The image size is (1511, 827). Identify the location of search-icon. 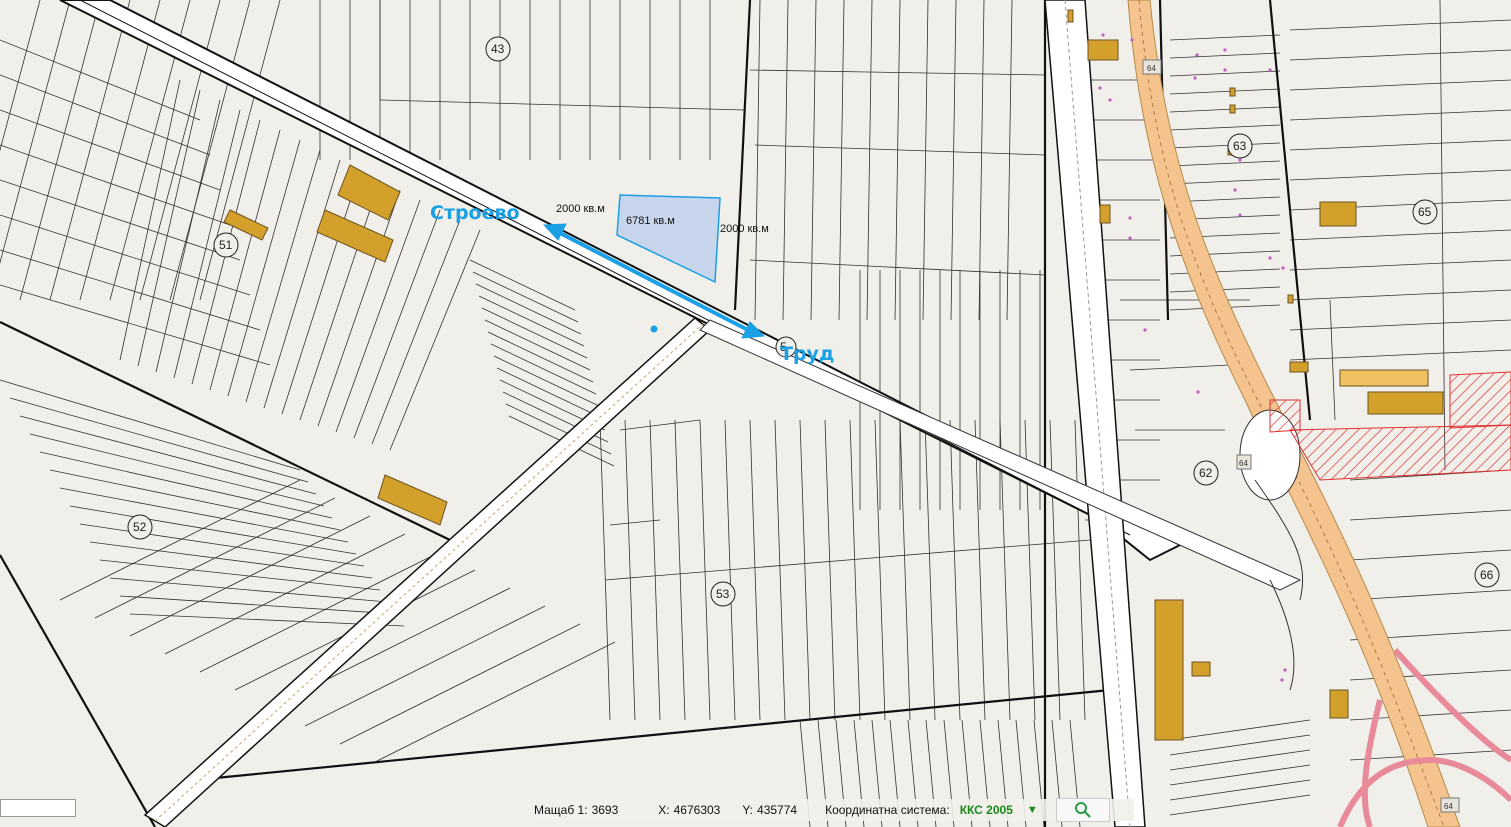
(1082, 810).